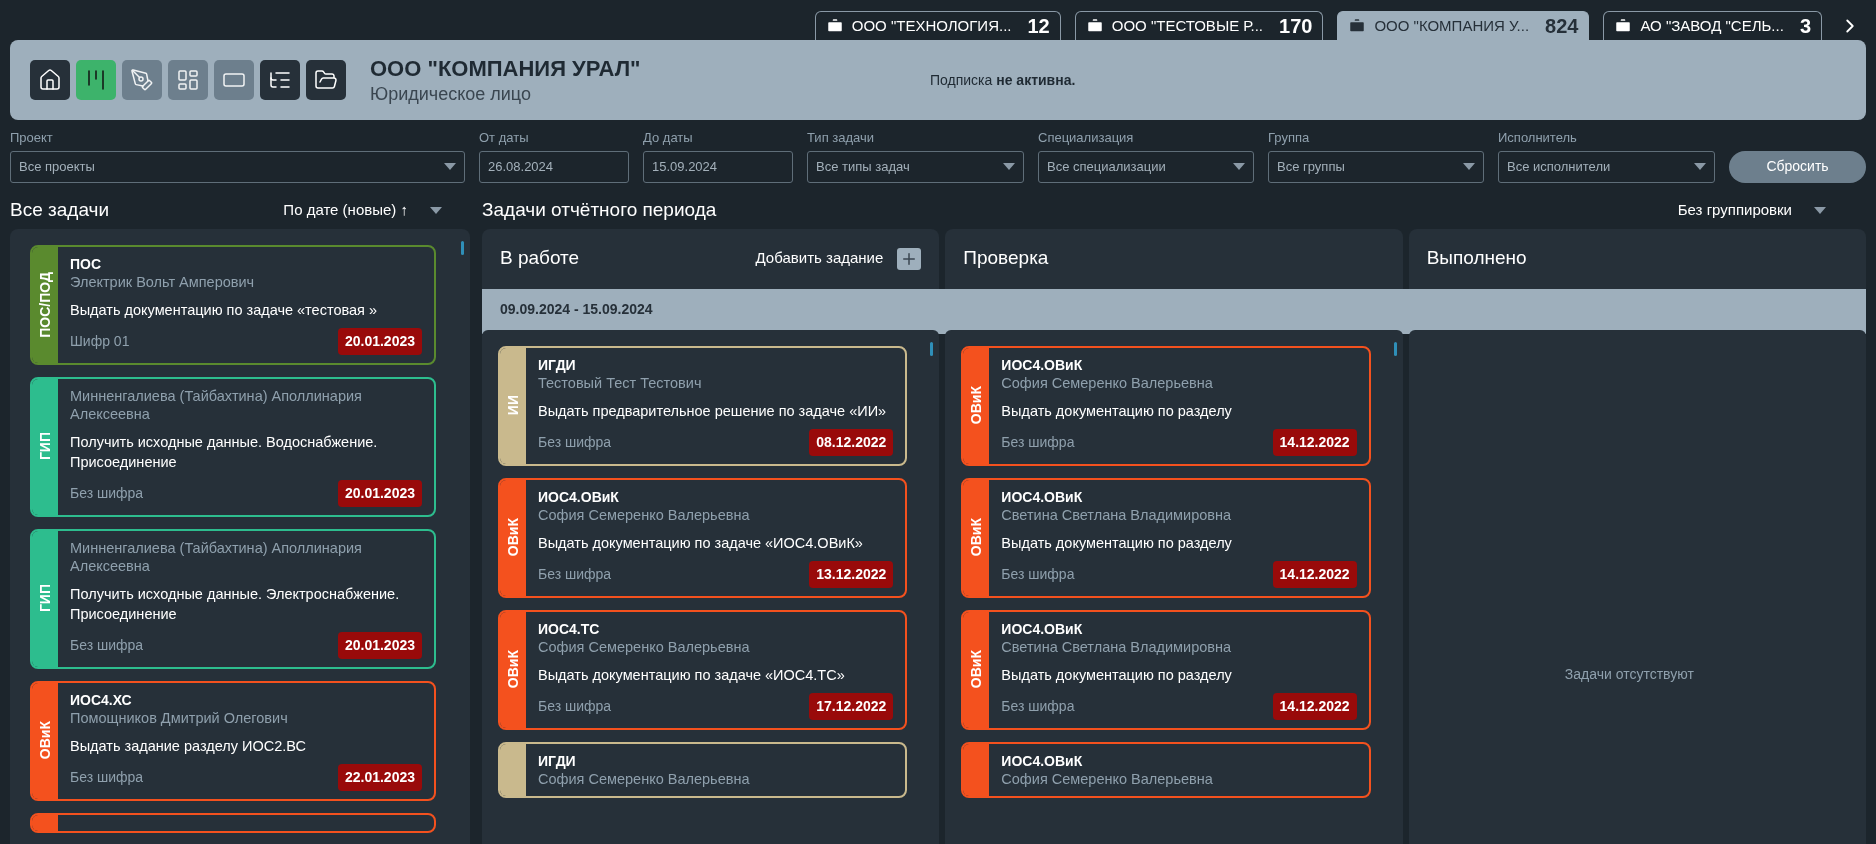  I want to click on subscription-status: Подписка не активна., so click(1003, 80).